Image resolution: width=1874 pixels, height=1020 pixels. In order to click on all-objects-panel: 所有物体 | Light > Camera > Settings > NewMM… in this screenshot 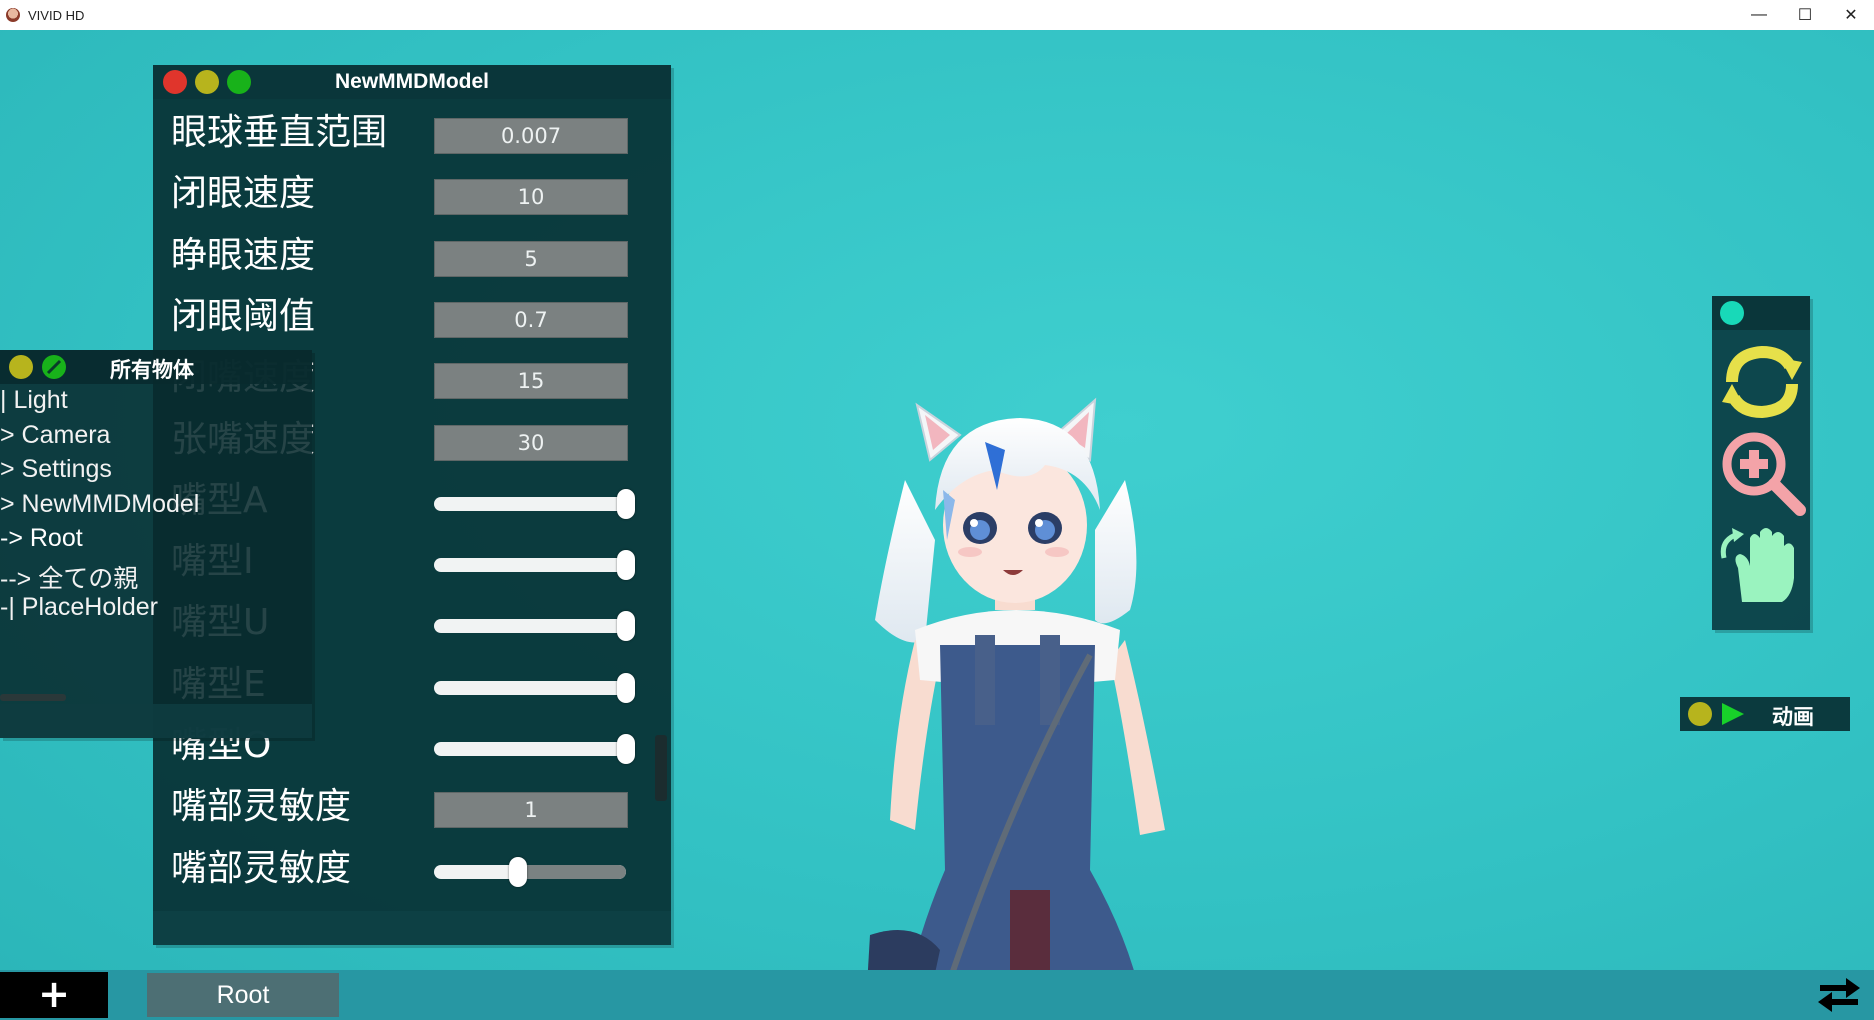, I will do `click(156, 544)`.